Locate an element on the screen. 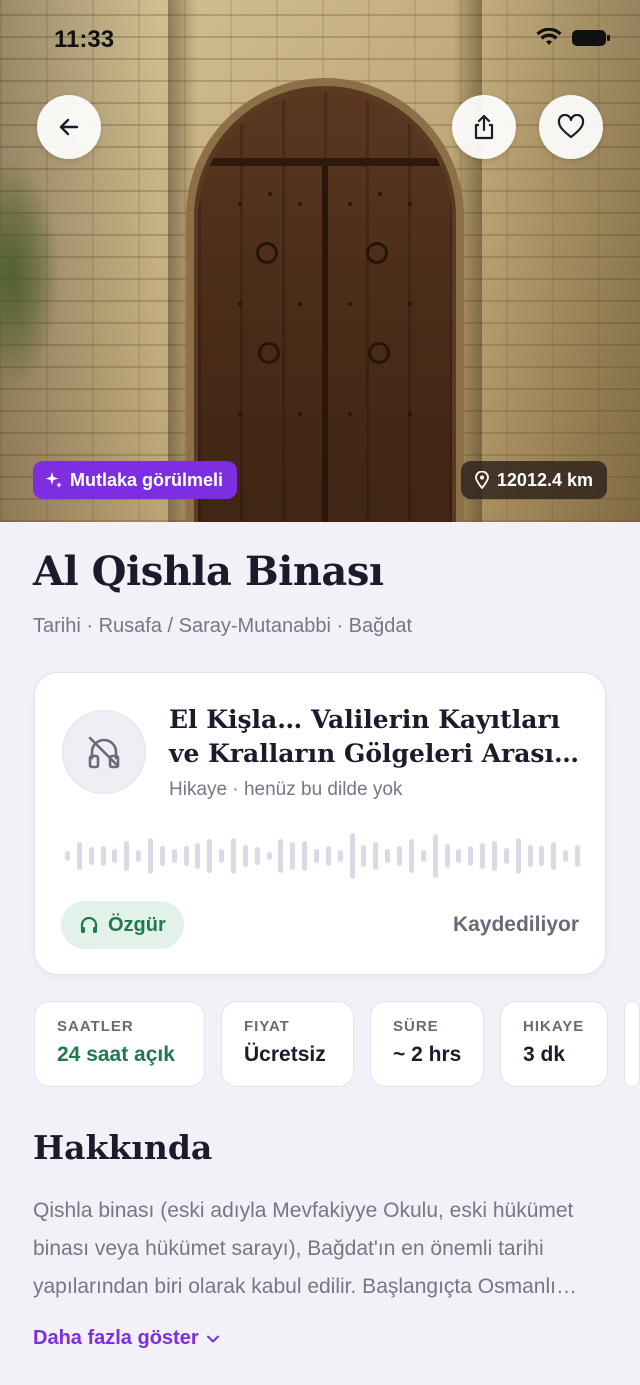  must-see-badge: Mutlaka görülmeli is located at coordinates (135, 480).